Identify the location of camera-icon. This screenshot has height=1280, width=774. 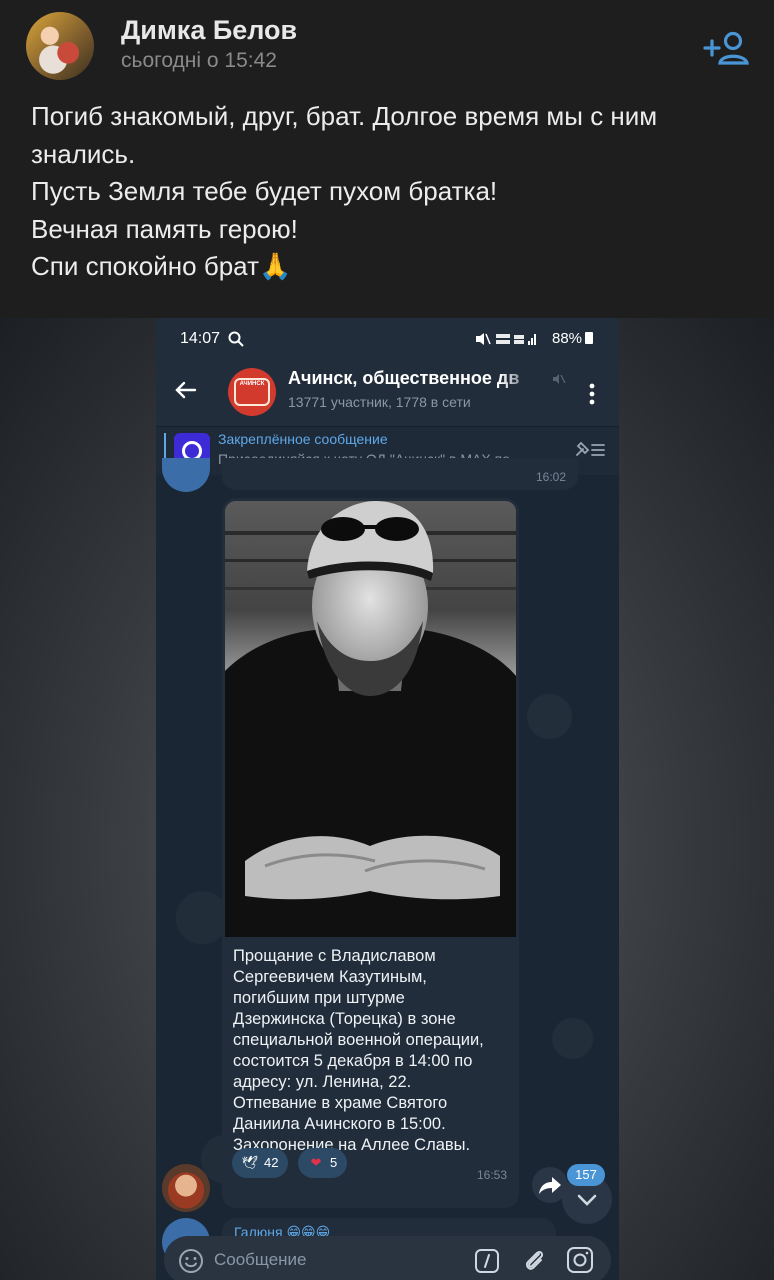
(580, 1260).